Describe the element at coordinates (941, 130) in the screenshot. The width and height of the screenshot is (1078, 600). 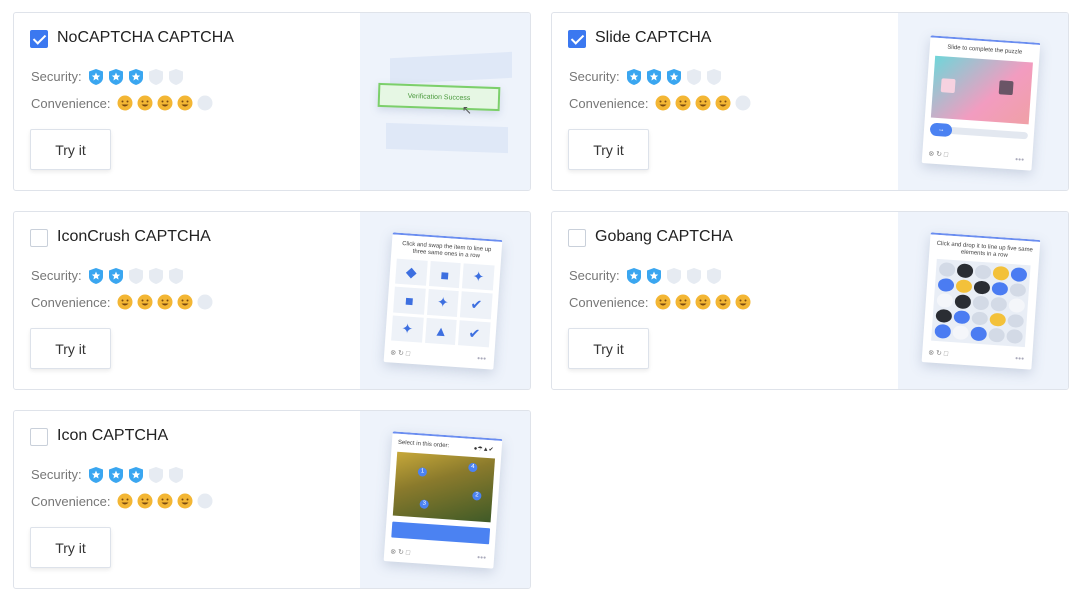
I see `slider-handle: →` at that location.